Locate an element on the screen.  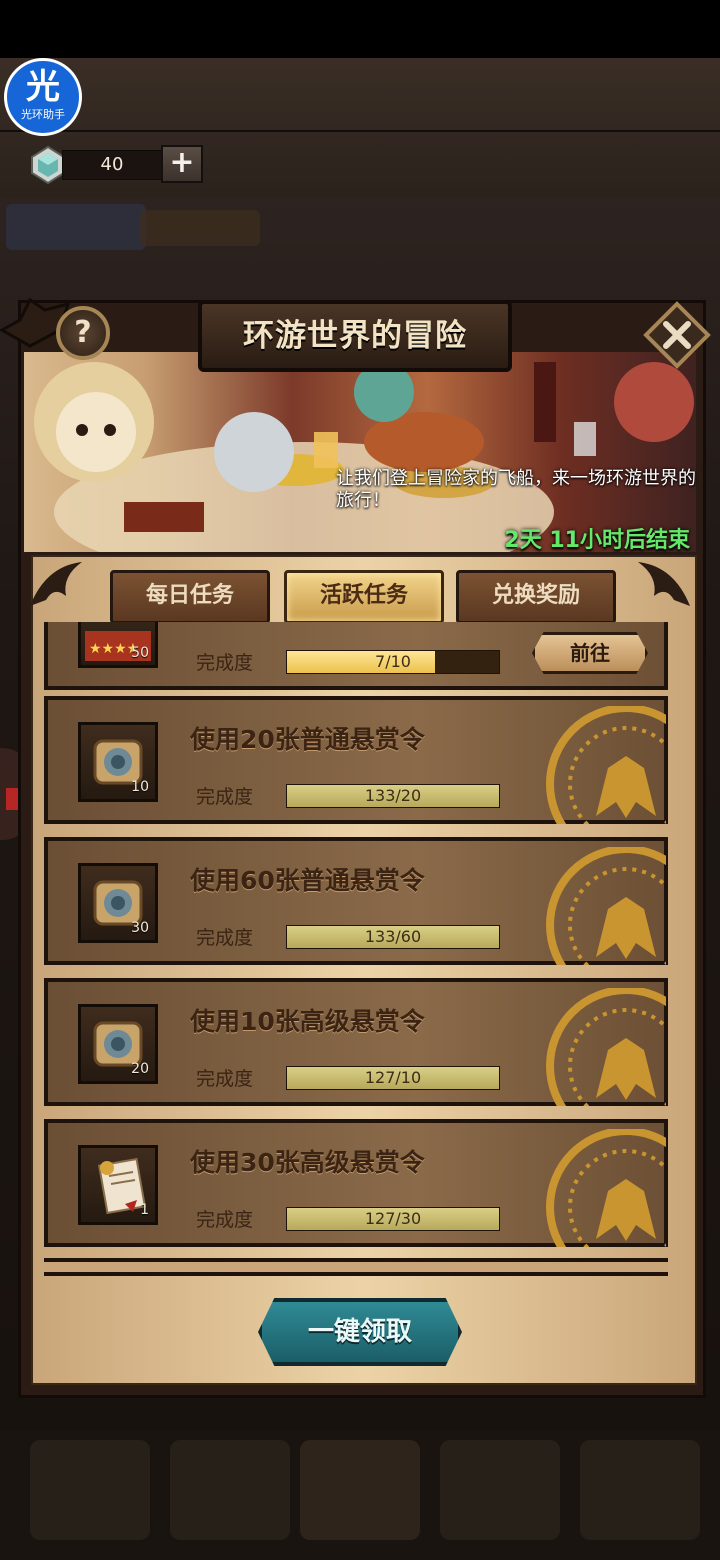
bottom-nav is located at coordinates (360, 1495).